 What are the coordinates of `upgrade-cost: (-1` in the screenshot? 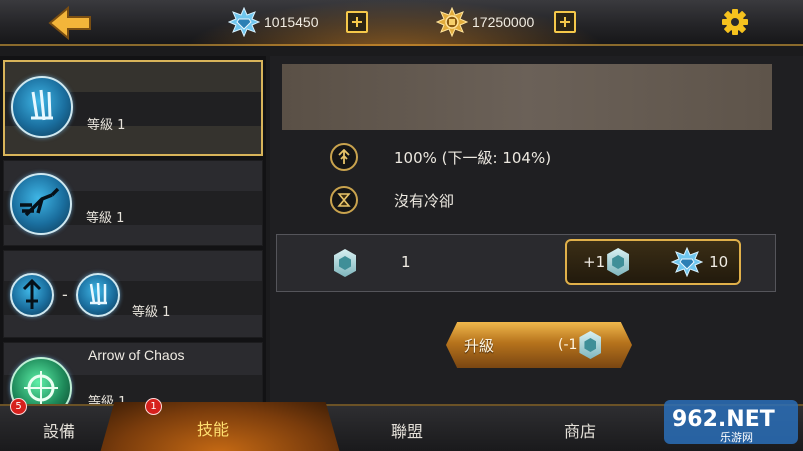 It's located at (568, 345).